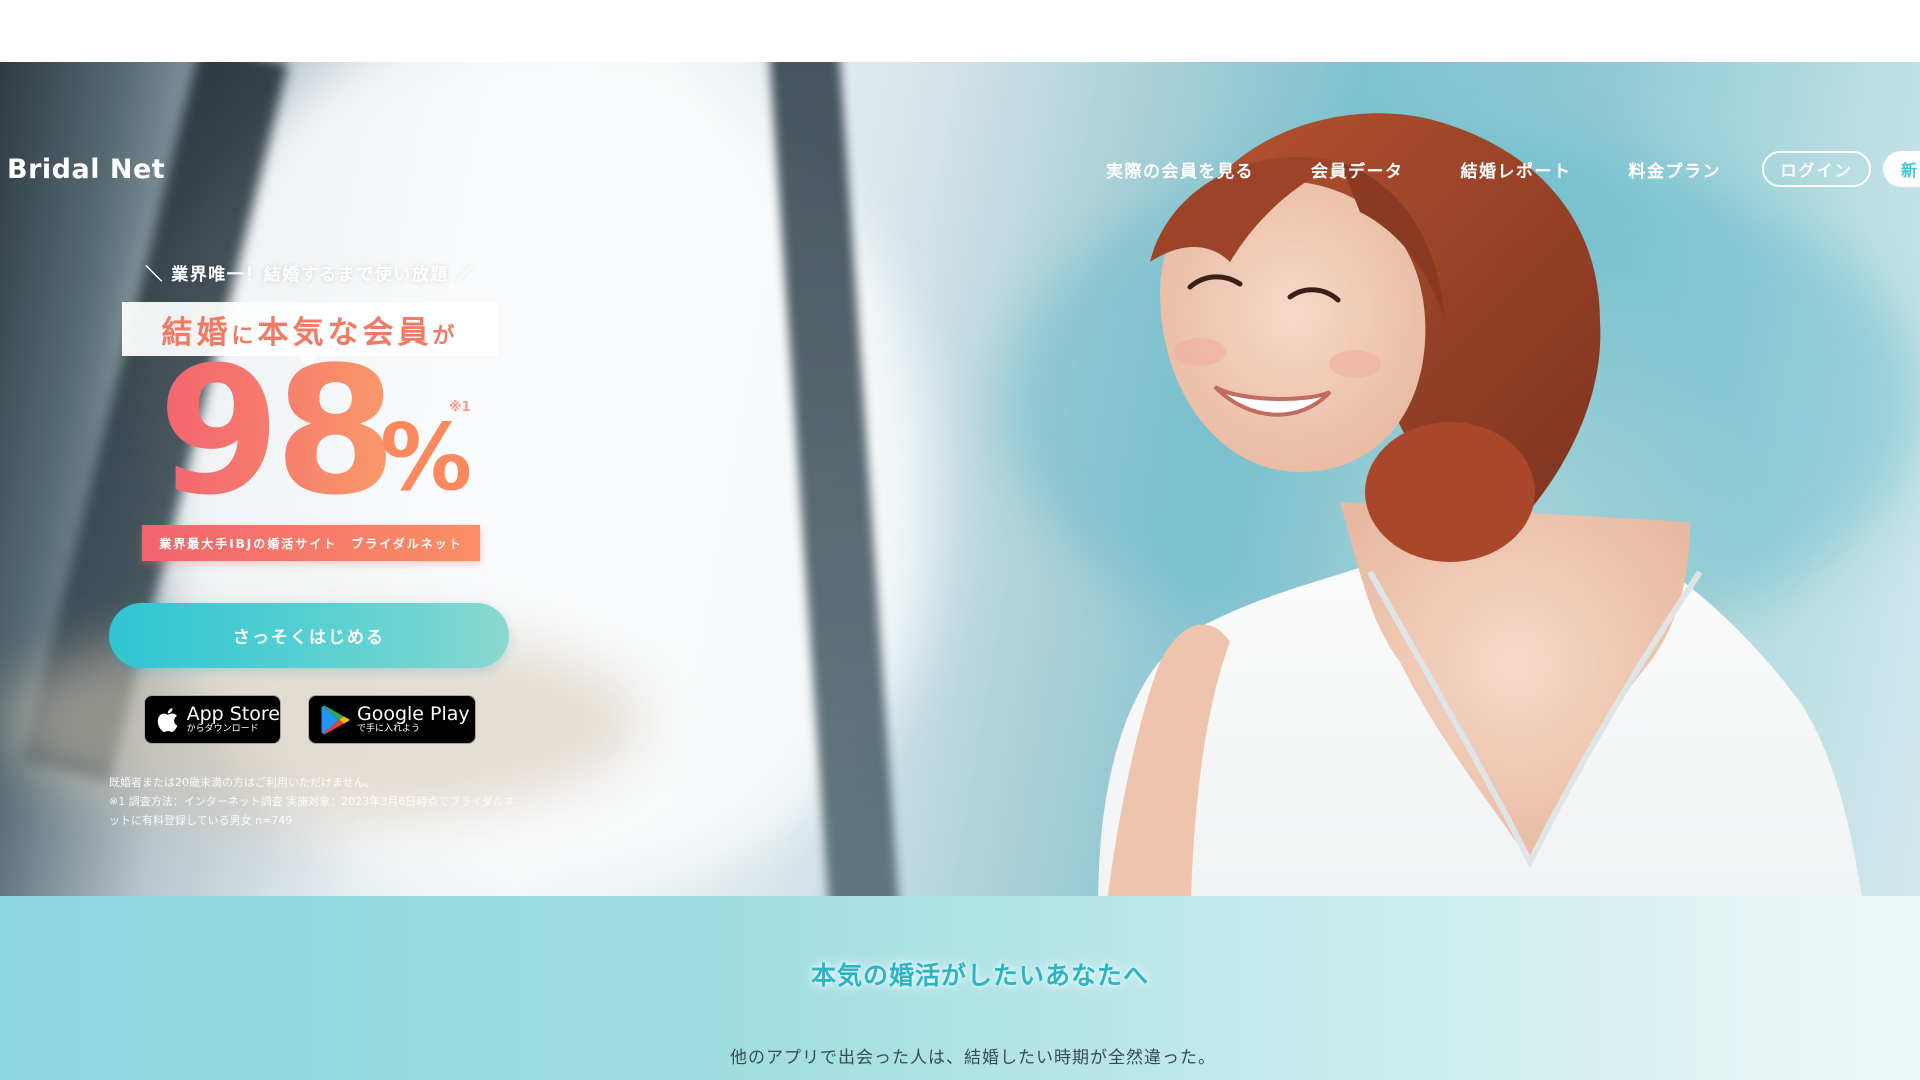 Image resolution: width=1920 pixels, height=1080 pixels. What do you see at coordinates (233, 713) in the screenshot?
I see `app-store-label: App Store` at bounding box center [233, 713].